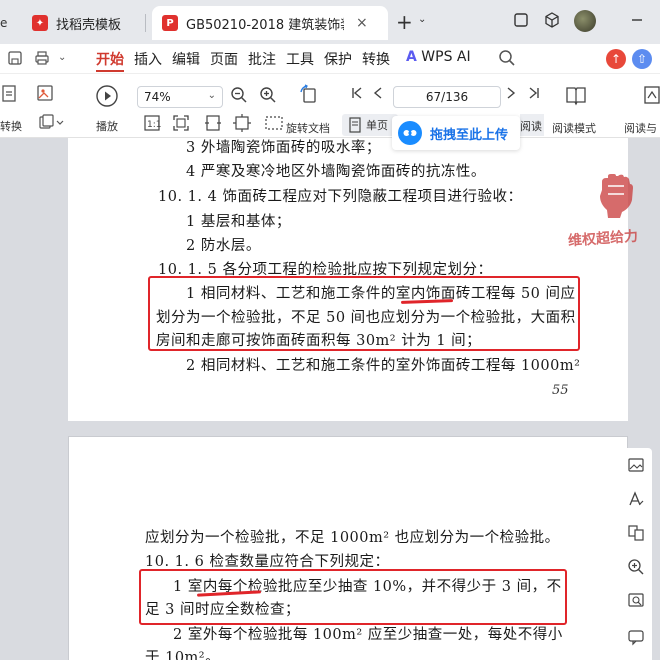  What do you see at coordinates (338, 59) in the screenshot?
I see `menu-protect: 保护` at bounding box center [338, 59].